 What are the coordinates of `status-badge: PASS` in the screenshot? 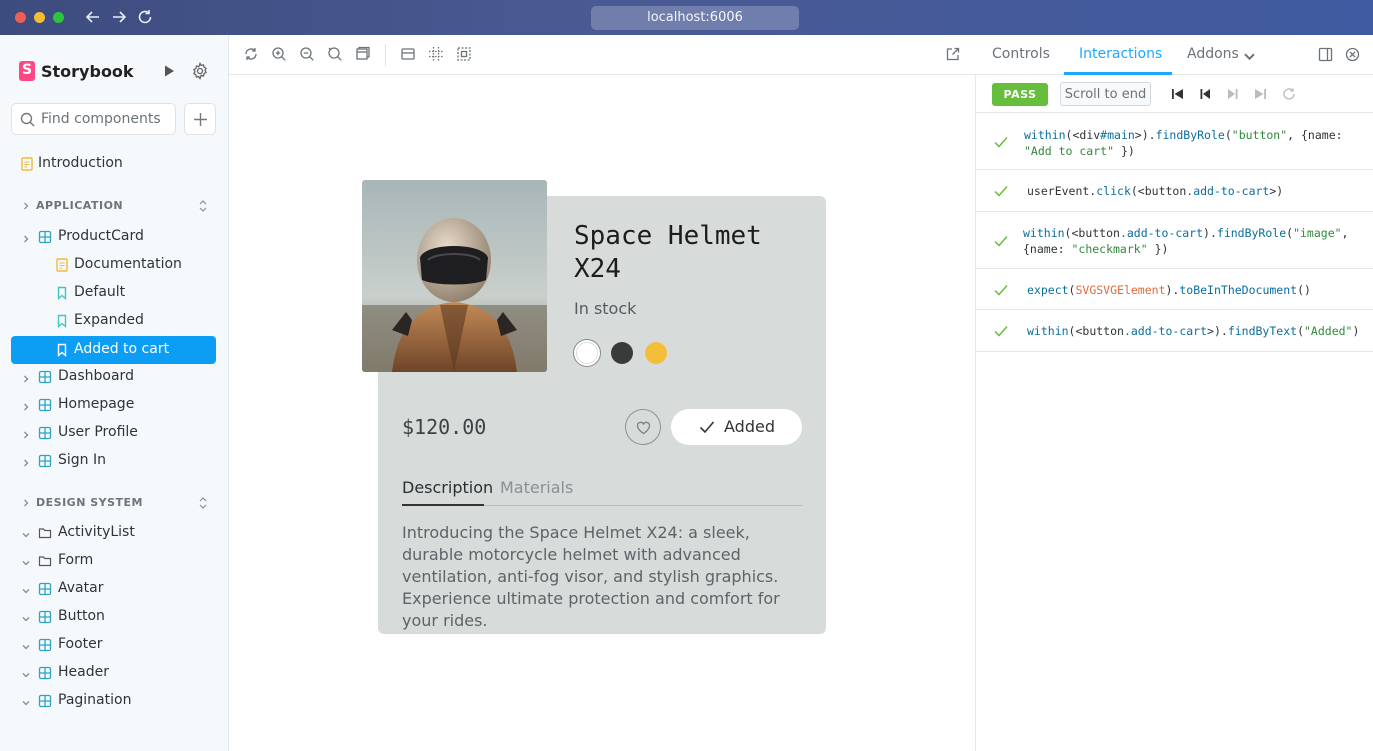 It's located at (1020, 94).